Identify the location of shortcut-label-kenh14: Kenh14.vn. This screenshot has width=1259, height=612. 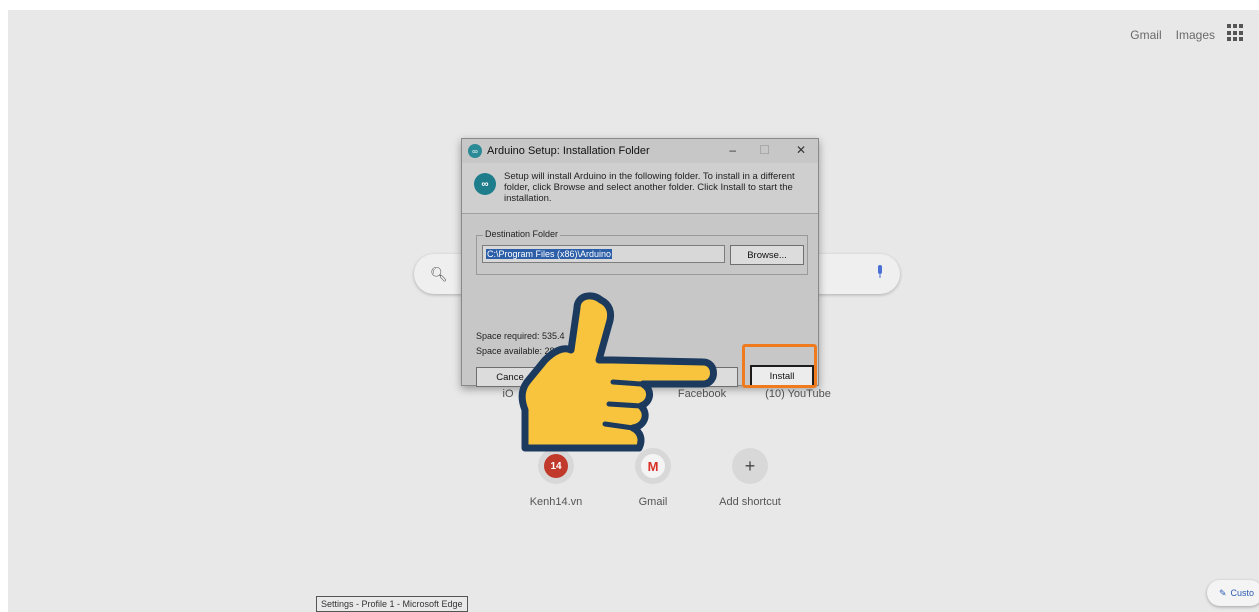
(556, 502).